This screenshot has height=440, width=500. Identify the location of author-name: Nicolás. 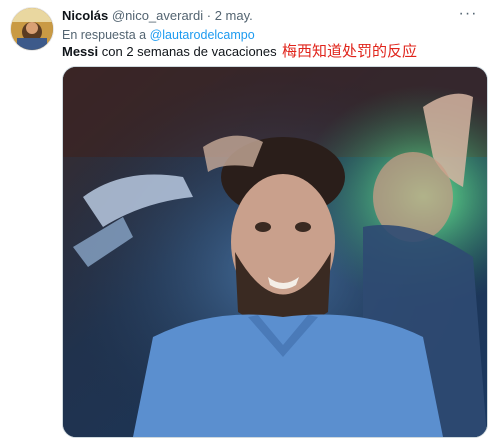
(85, 15).